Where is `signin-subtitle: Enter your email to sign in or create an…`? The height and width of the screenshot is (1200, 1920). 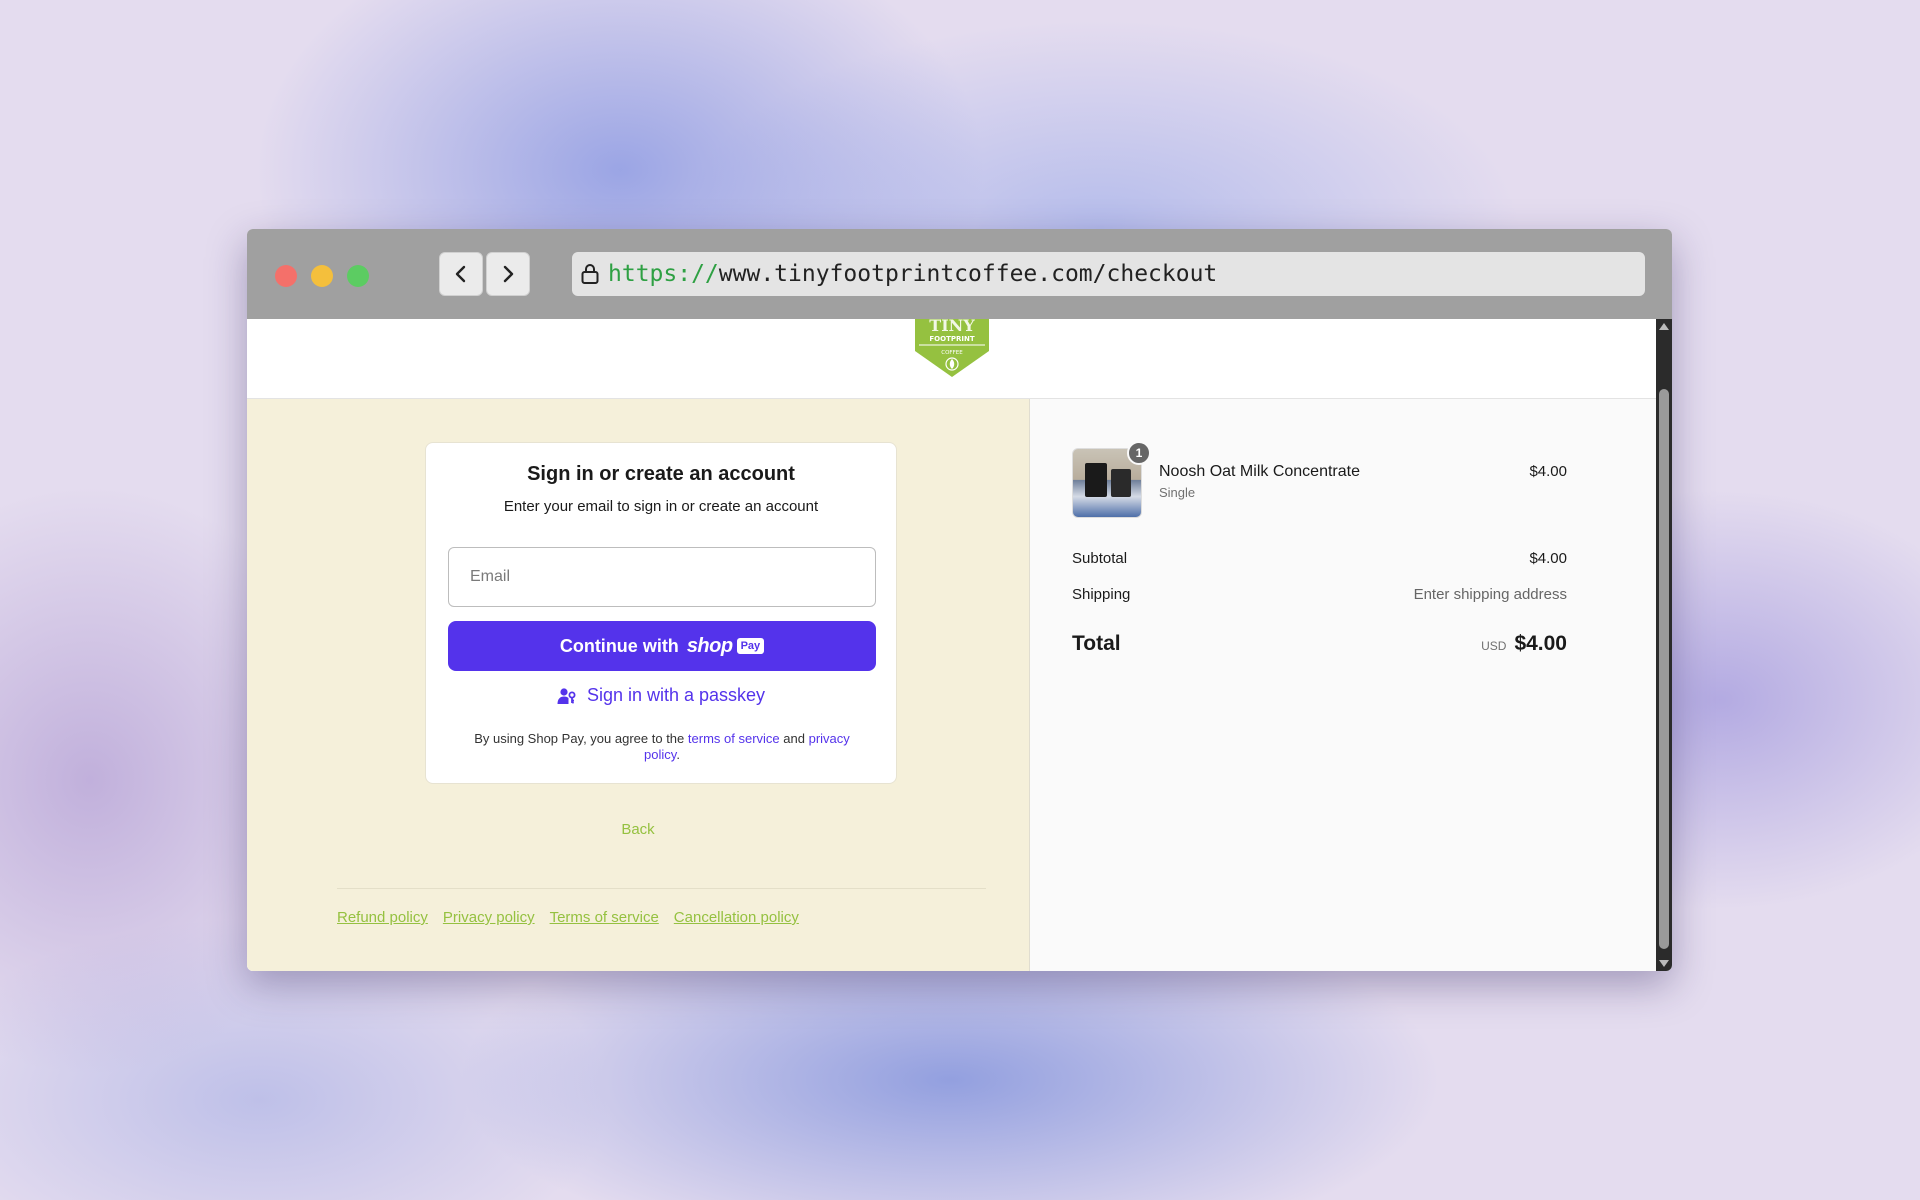
signin-subtitle: Enter your email to sign in or create an… is located at coordinates (661, 506).